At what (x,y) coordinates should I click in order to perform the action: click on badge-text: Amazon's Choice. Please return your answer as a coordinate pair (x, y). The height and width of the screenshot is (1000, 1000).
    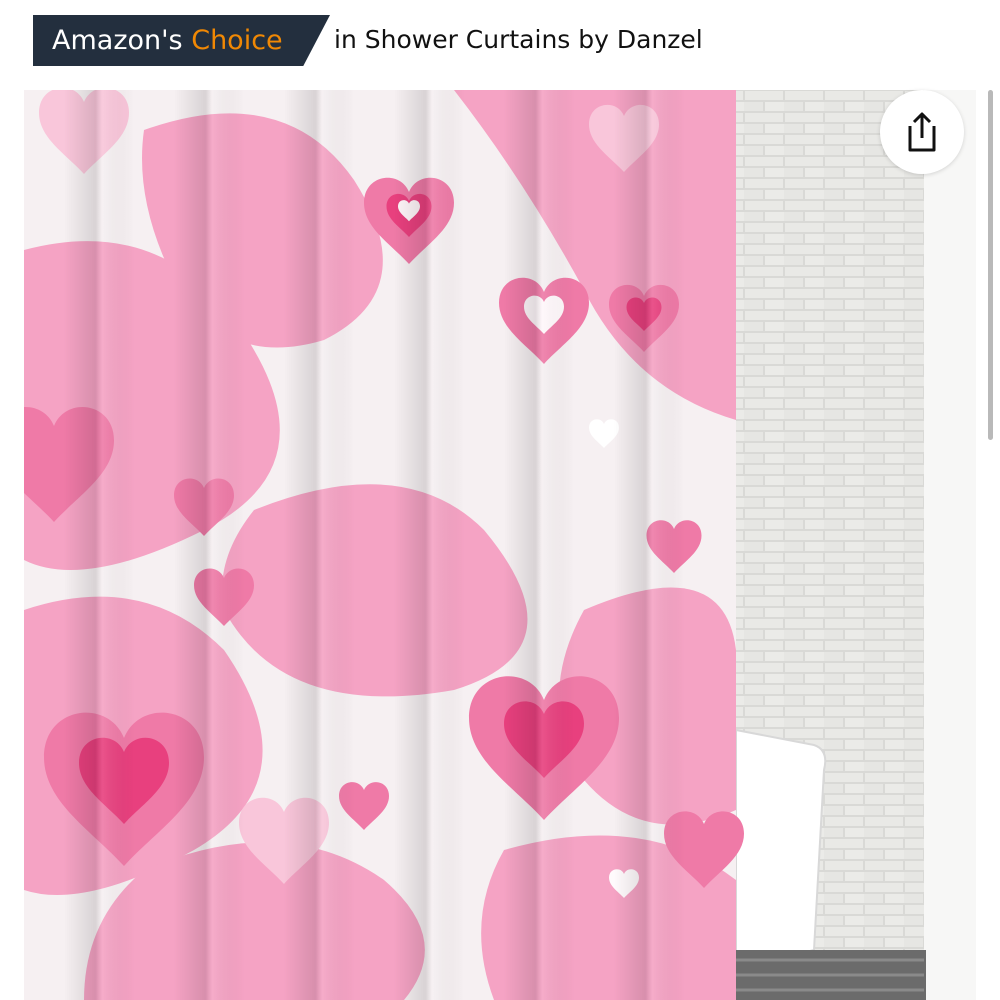
    Looking at the image, I should click on (167, 40).